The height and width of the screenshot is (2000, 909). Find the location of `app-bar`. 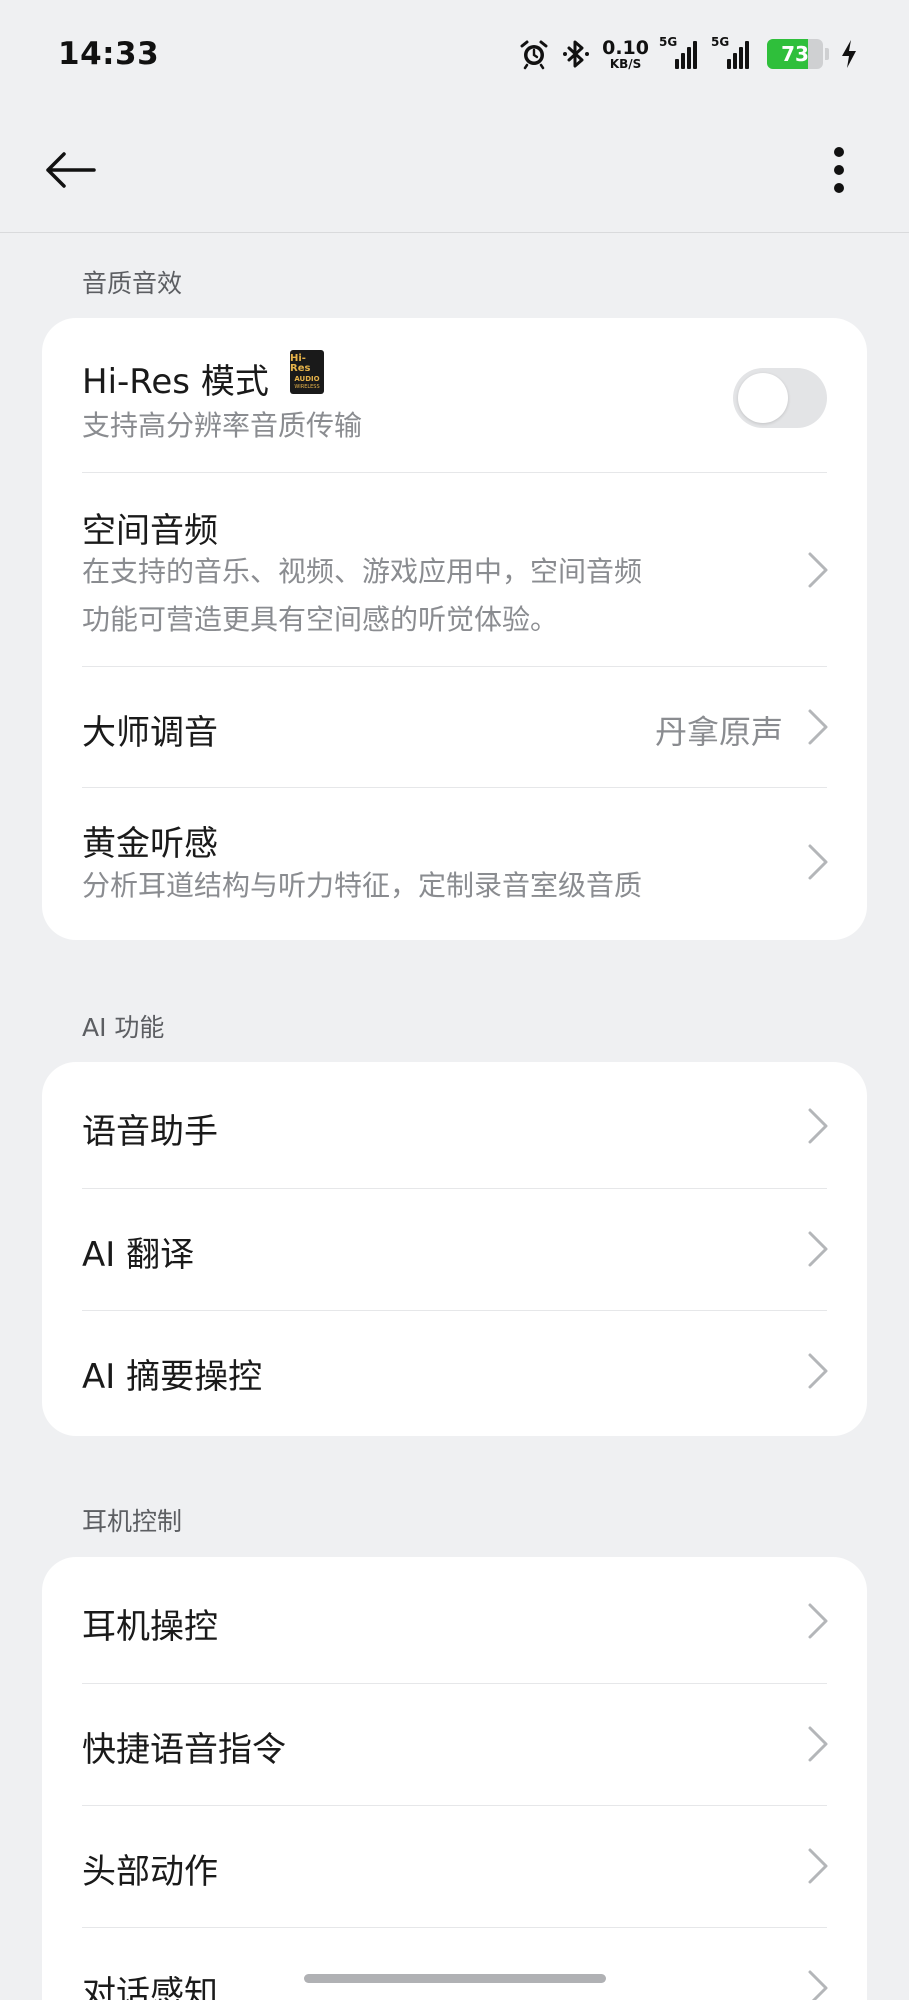

app-bar is located at coordinates (454, 170).